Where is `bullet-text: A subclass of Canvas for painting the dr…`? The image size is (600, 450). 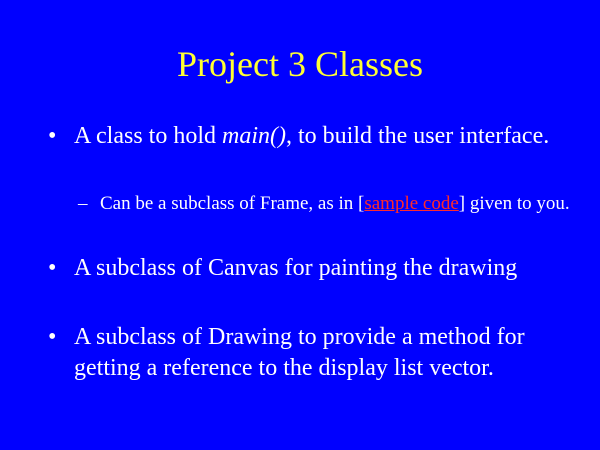
bullet-text: A subclass of Canvas for painting the dr… is located at coordinates (296, 268).